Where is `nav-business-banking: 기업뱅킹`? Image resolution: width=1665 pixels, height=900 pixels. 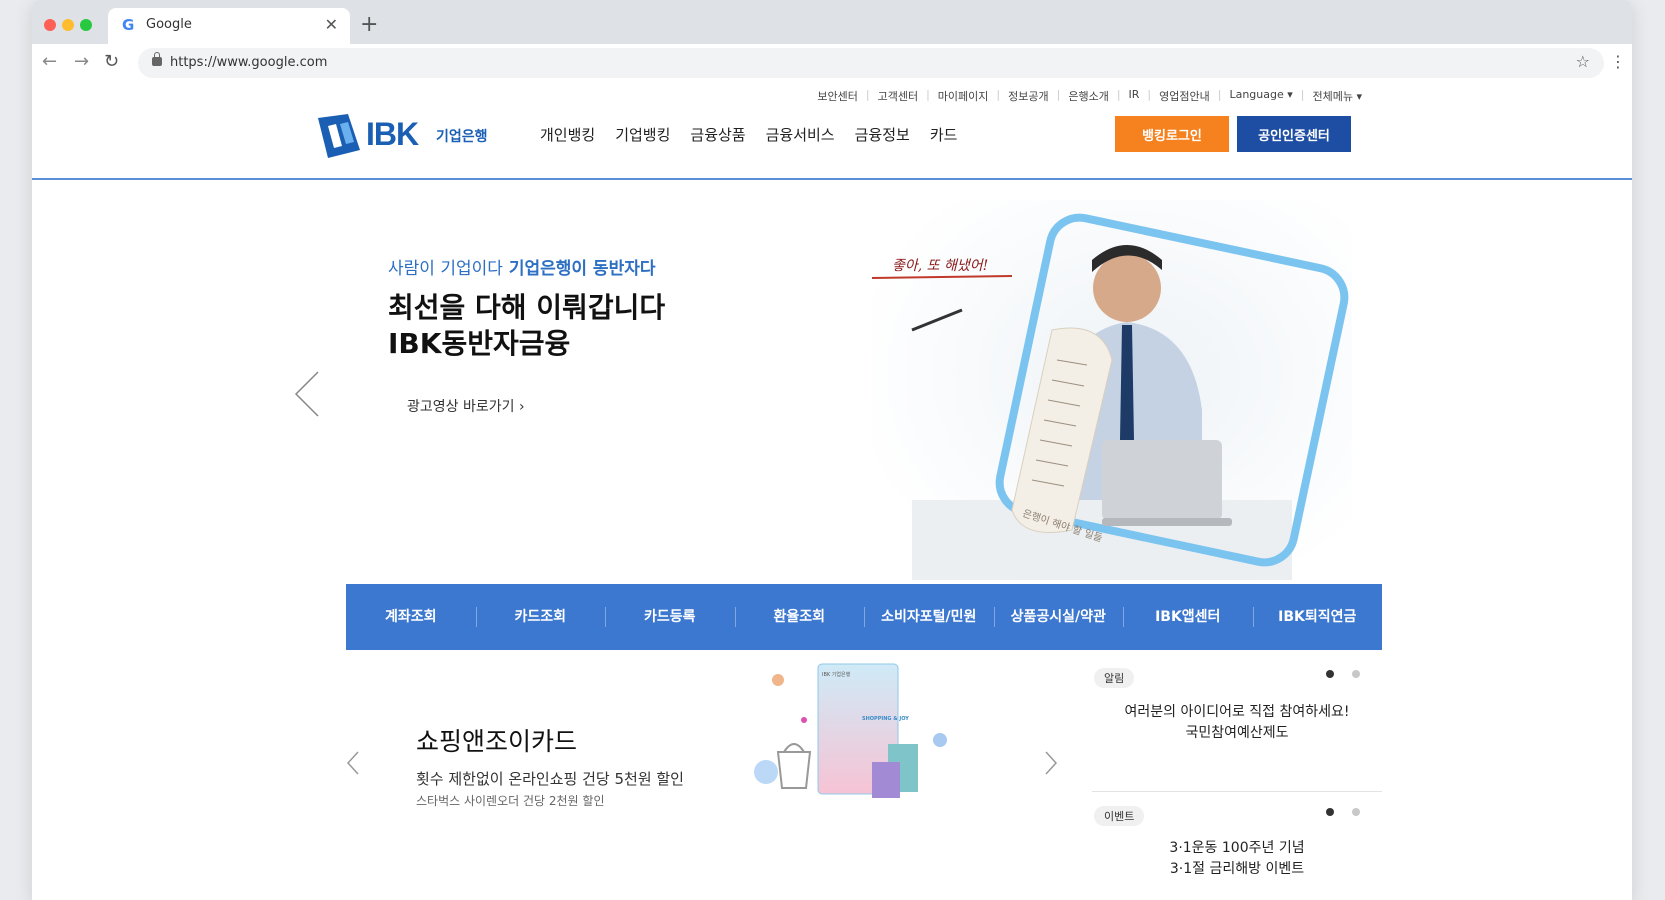
nav-business-banking: 기업뱅킹 is located at coordinates (642, 134).